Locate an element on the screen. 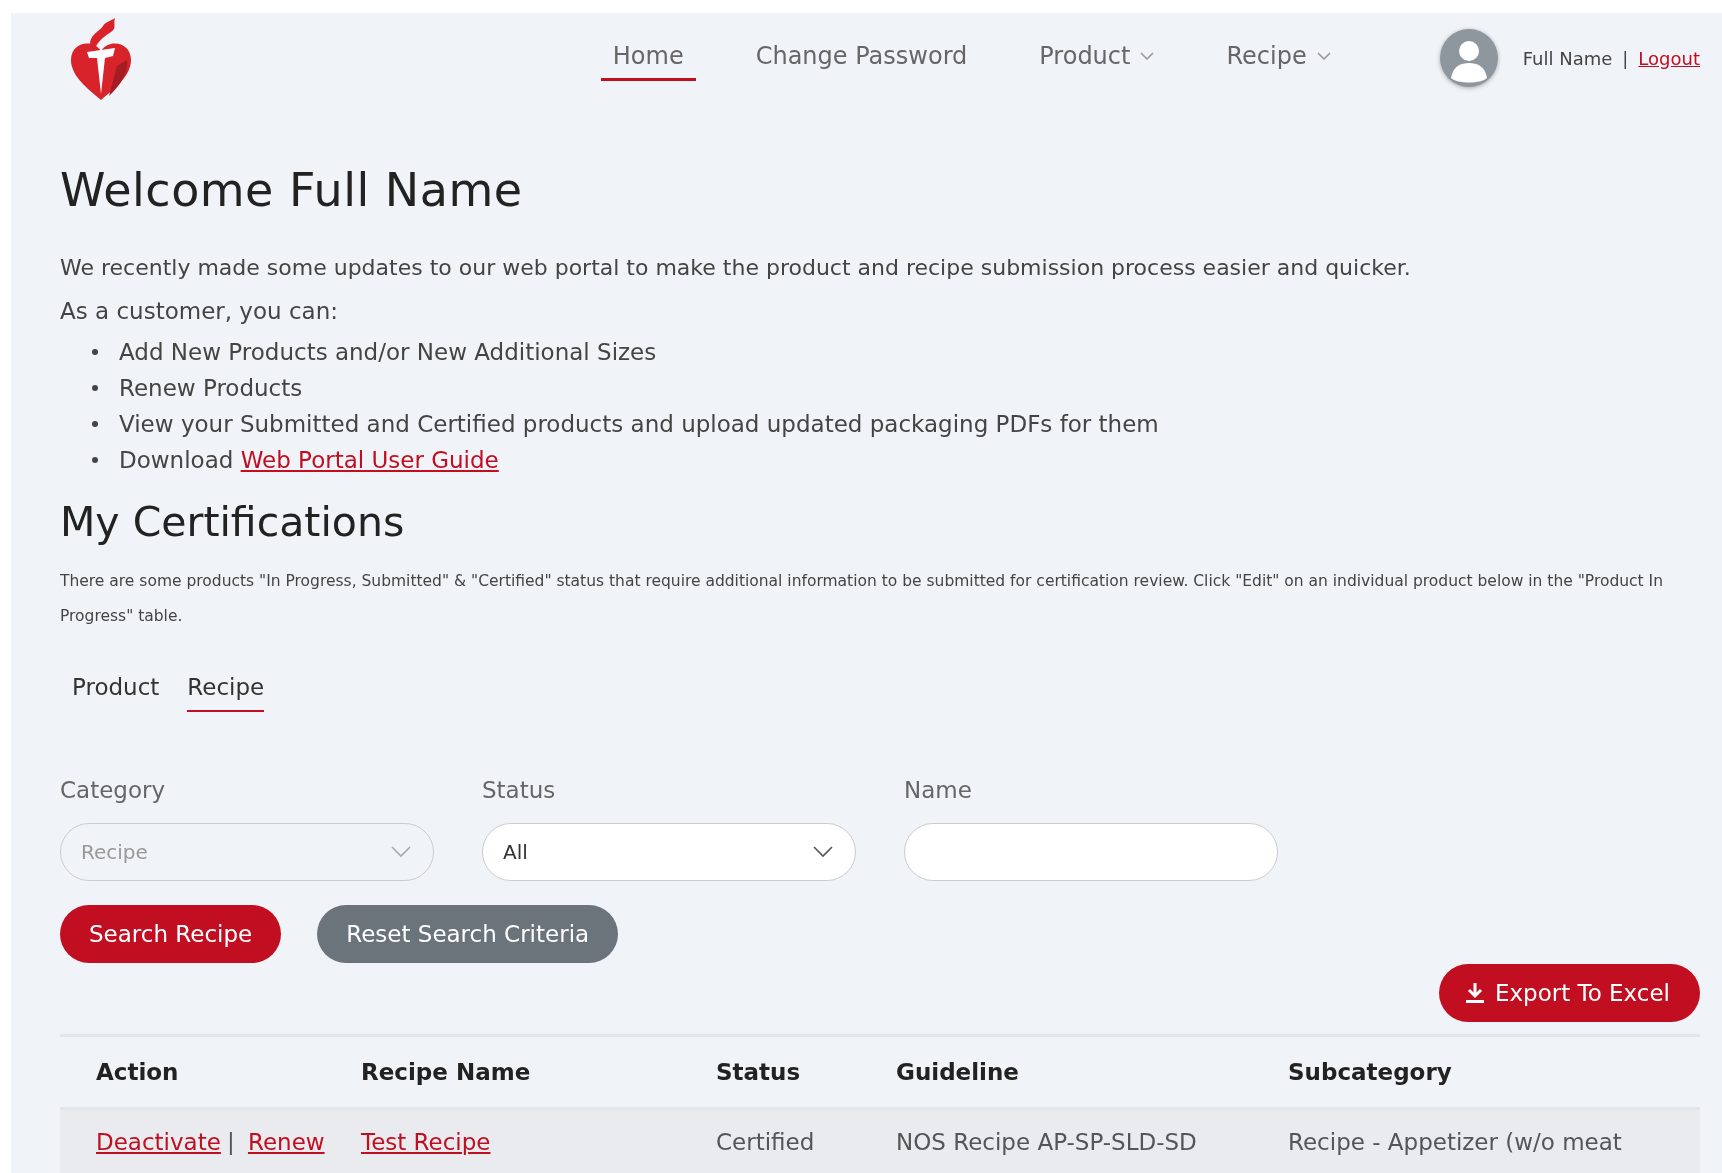 This screenshot has width=1722, height=1173. table-cell: Recipe - Appetizer (w/o meat is located at coordinates (1455, 1142).